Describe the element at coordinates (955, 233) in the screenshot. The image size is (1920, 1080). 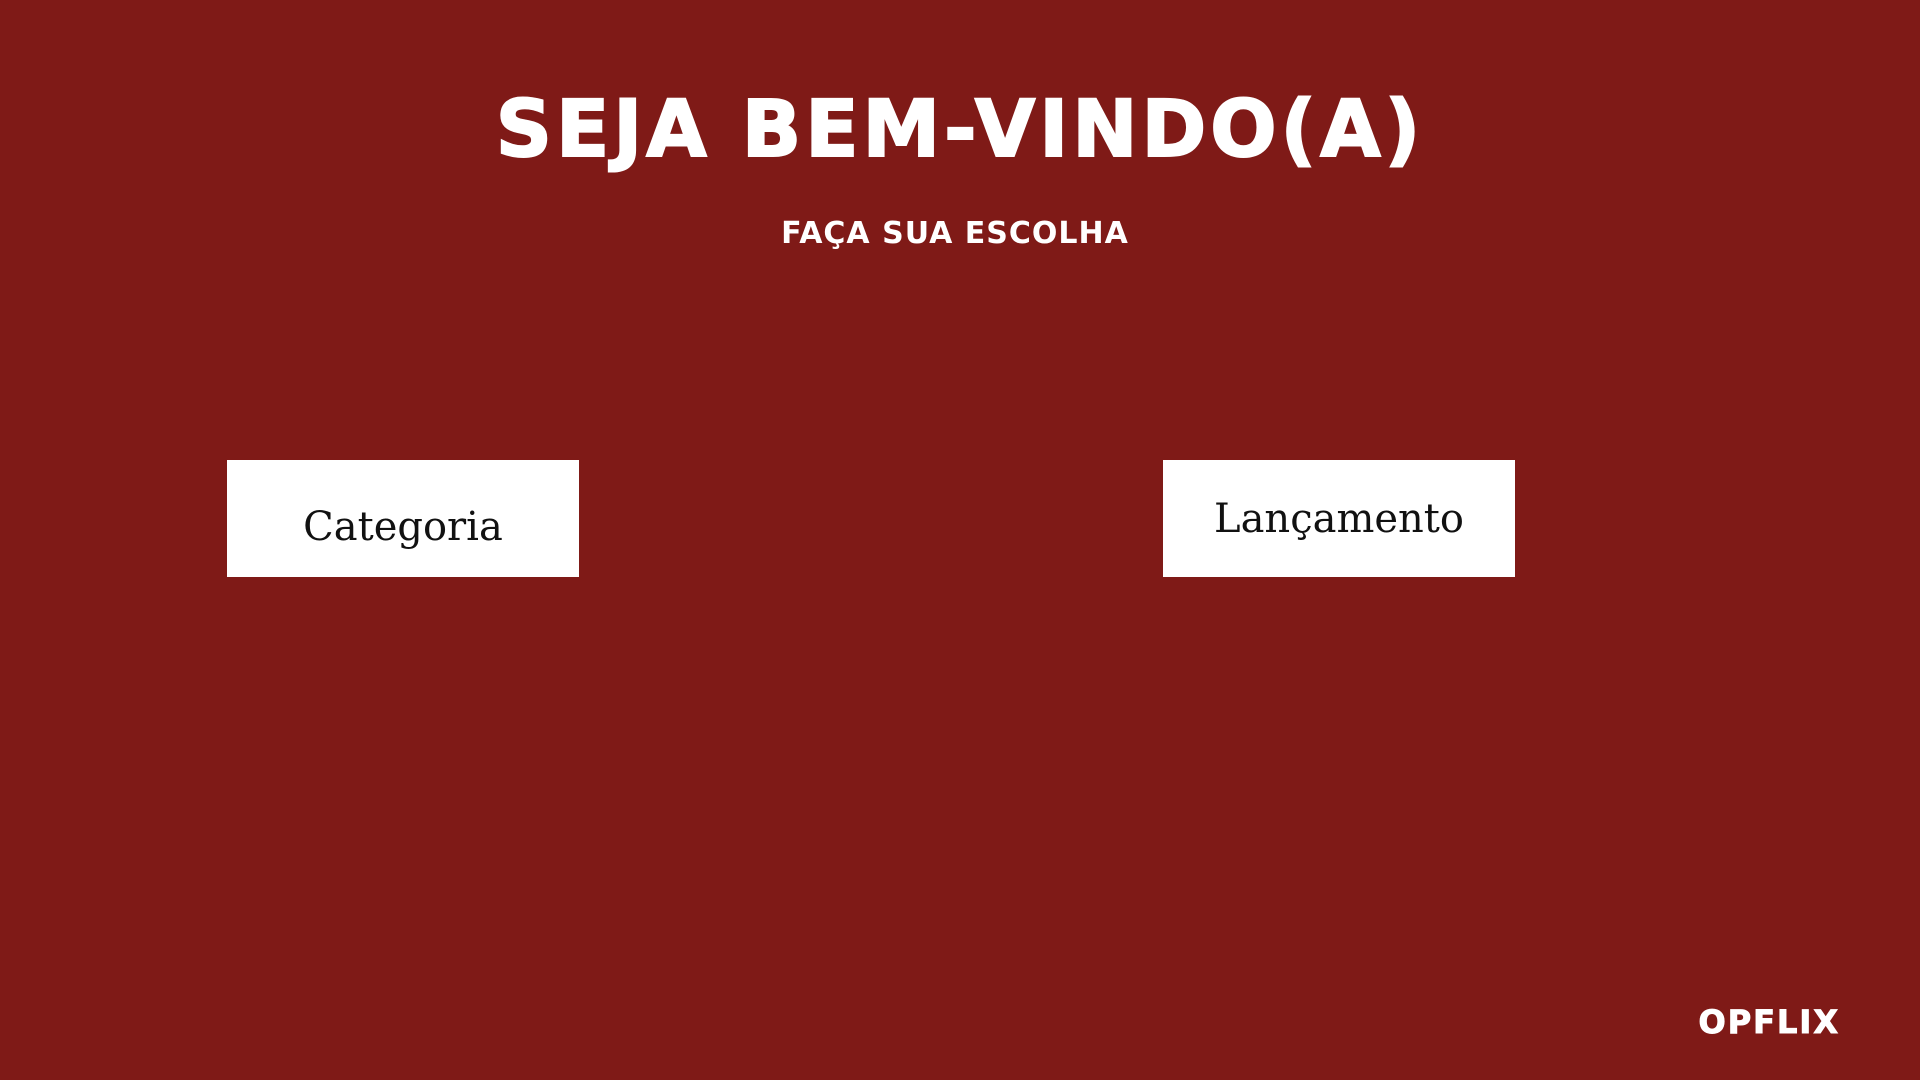
I see `page-subtitle: FAÇA SUA ESCOLHA` at that location.